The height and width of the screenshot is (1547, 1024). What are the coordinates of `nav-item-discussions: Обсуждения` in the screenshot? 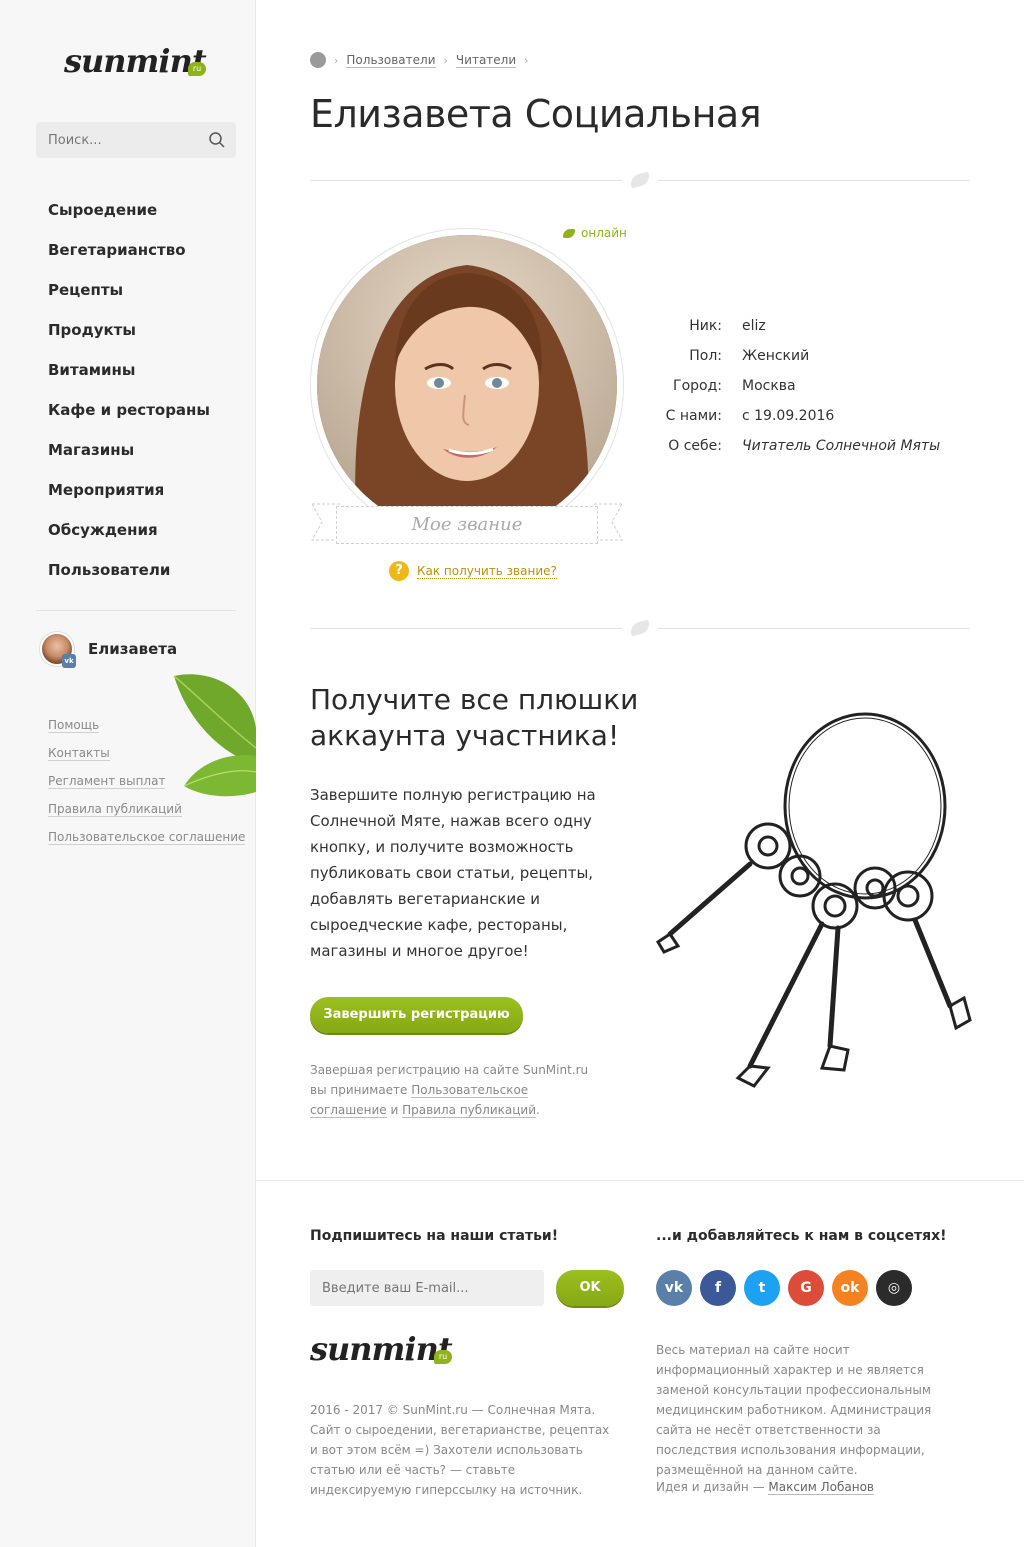 It's located at (129, 538).